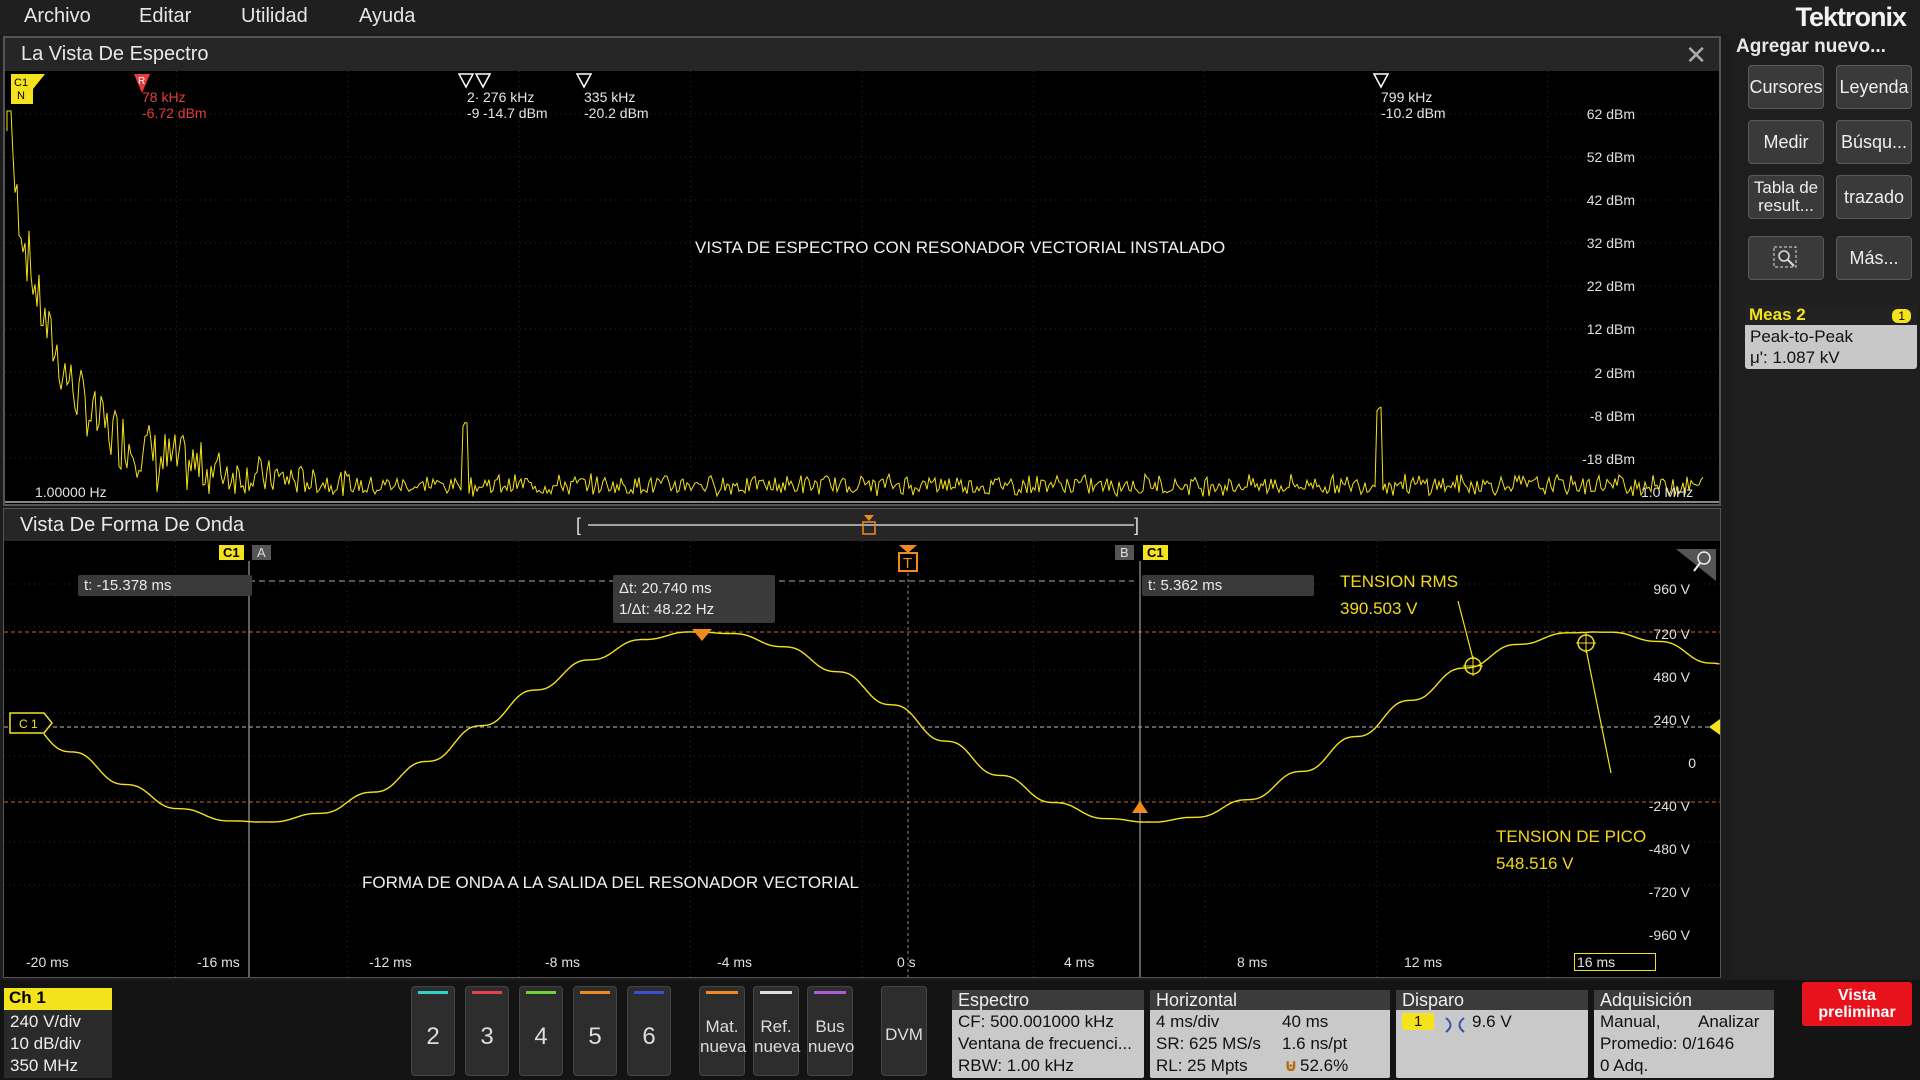 The height and width of the screenshot is (1080, 1920). What do you see at coordinates (830, 1026) in the screenshot?
I see `new-bus-label-line: Bus` at bounding box center [830, 1026].